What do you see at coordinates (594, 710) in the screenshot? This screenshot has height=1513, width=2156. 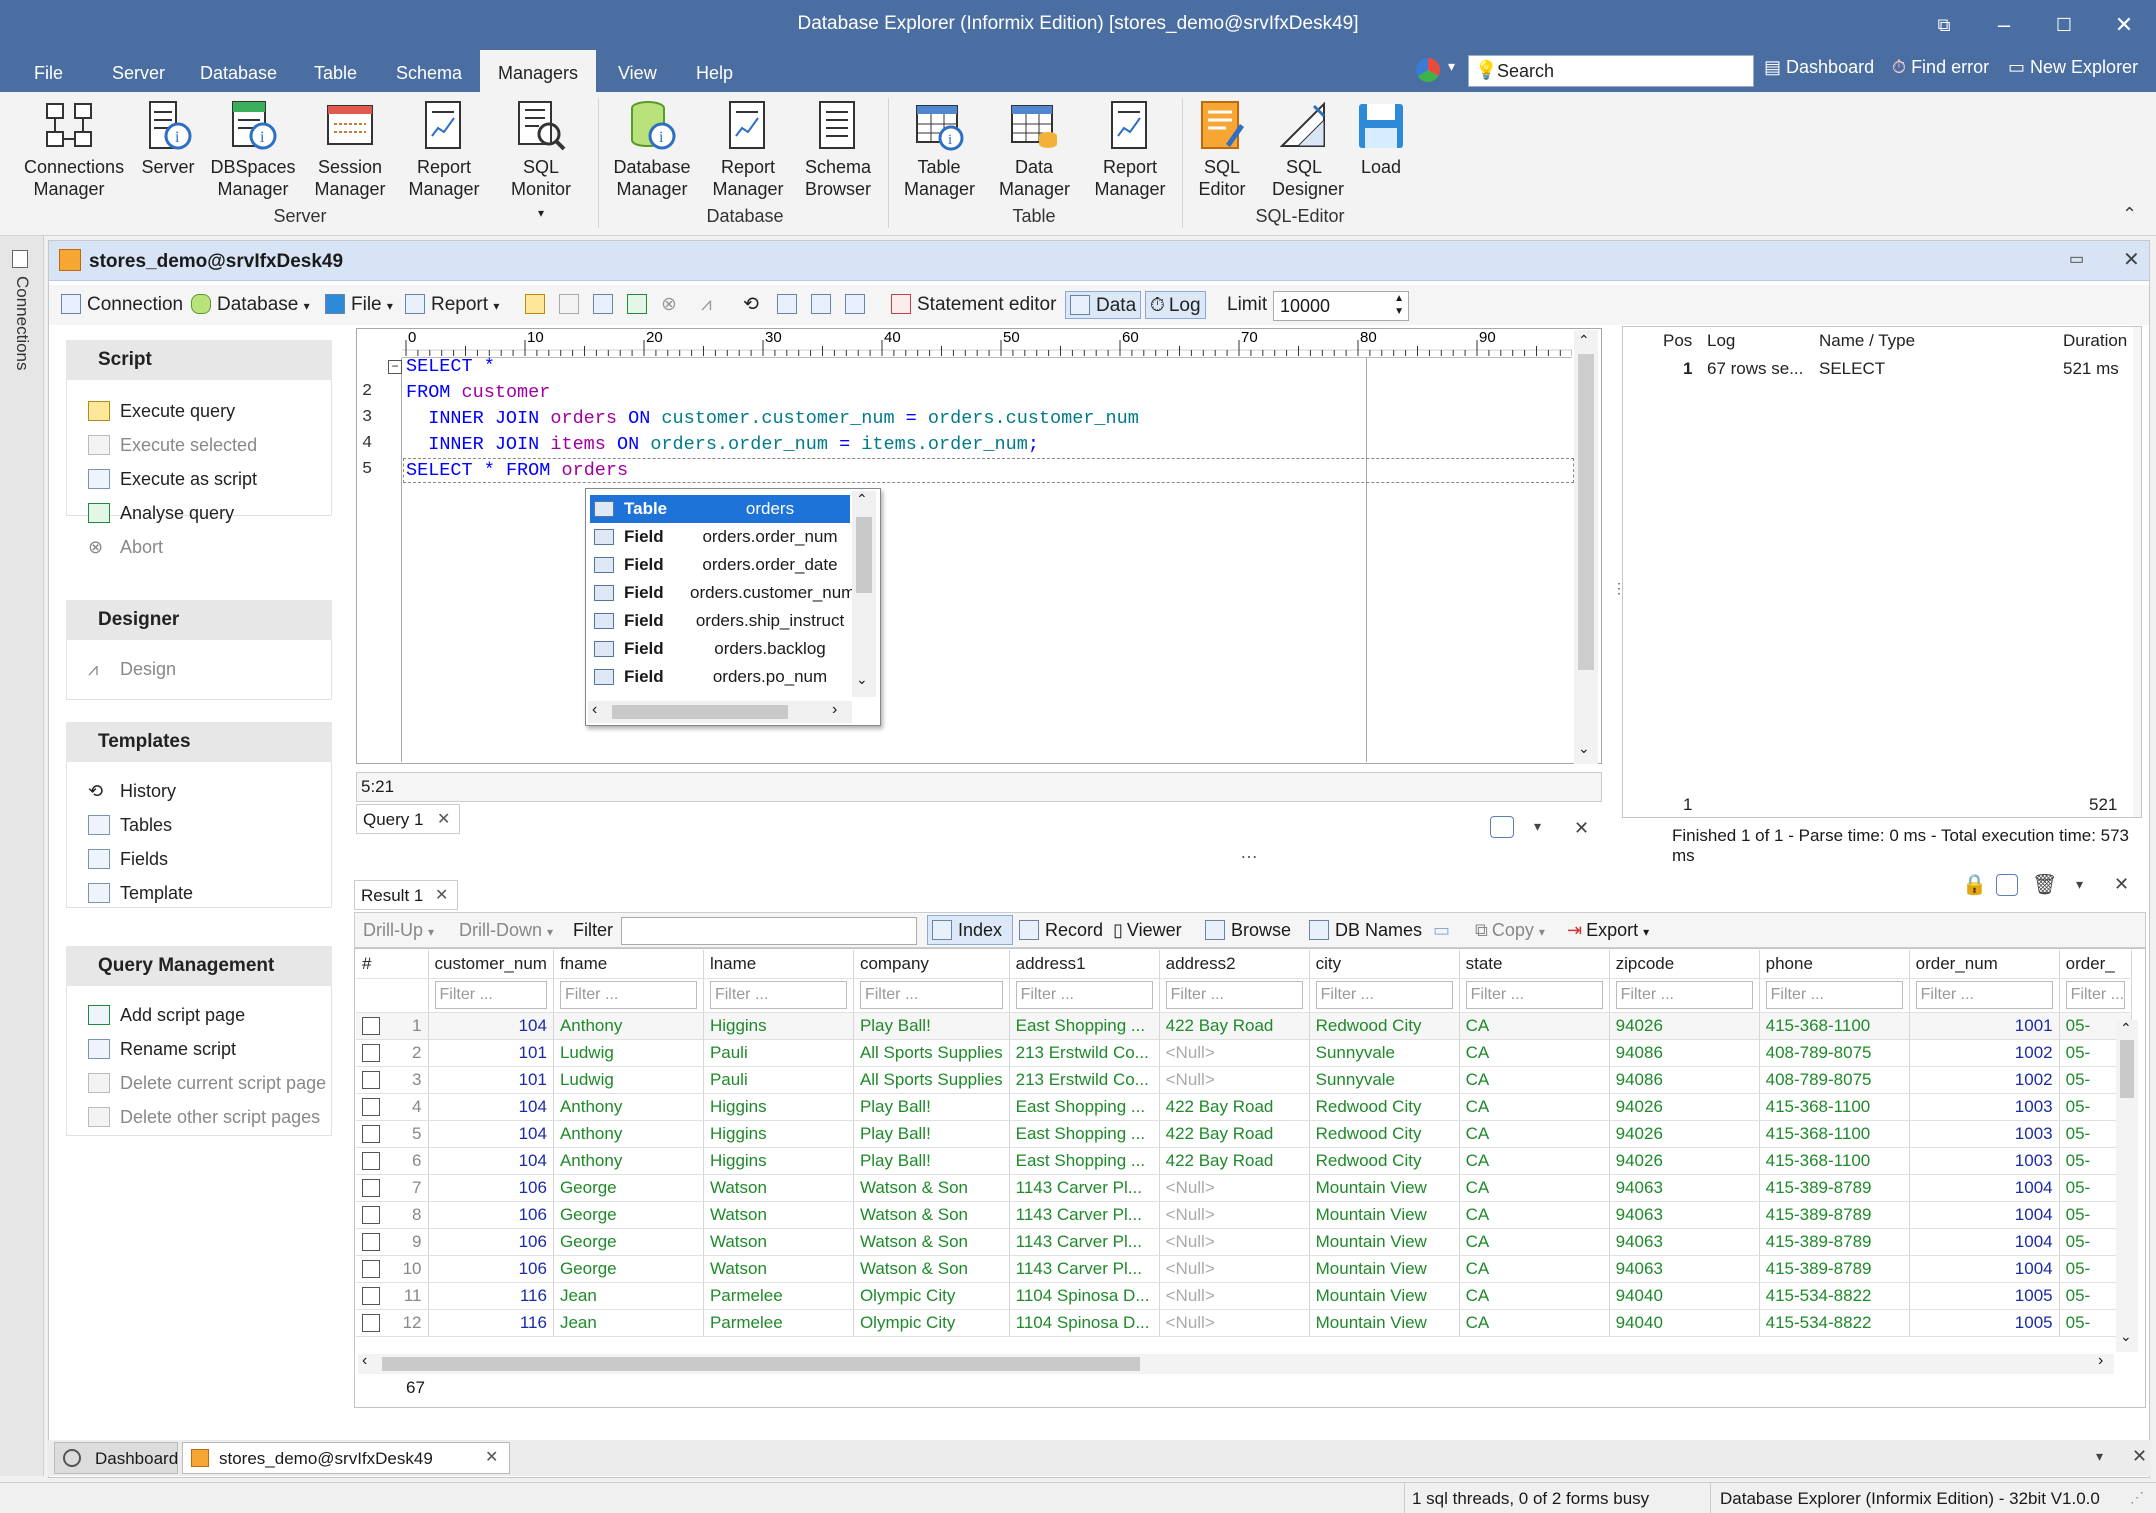 I see `scroll-left-icon: ‹` at bounding box center [594, 710].